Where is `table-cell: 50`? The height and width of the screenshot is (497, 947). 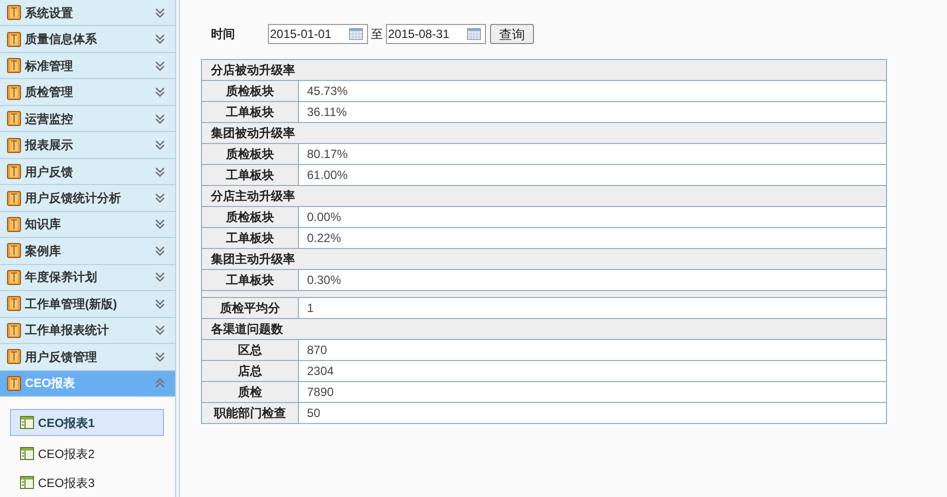 table-cell: 50 is located at coordinates (592, 413).